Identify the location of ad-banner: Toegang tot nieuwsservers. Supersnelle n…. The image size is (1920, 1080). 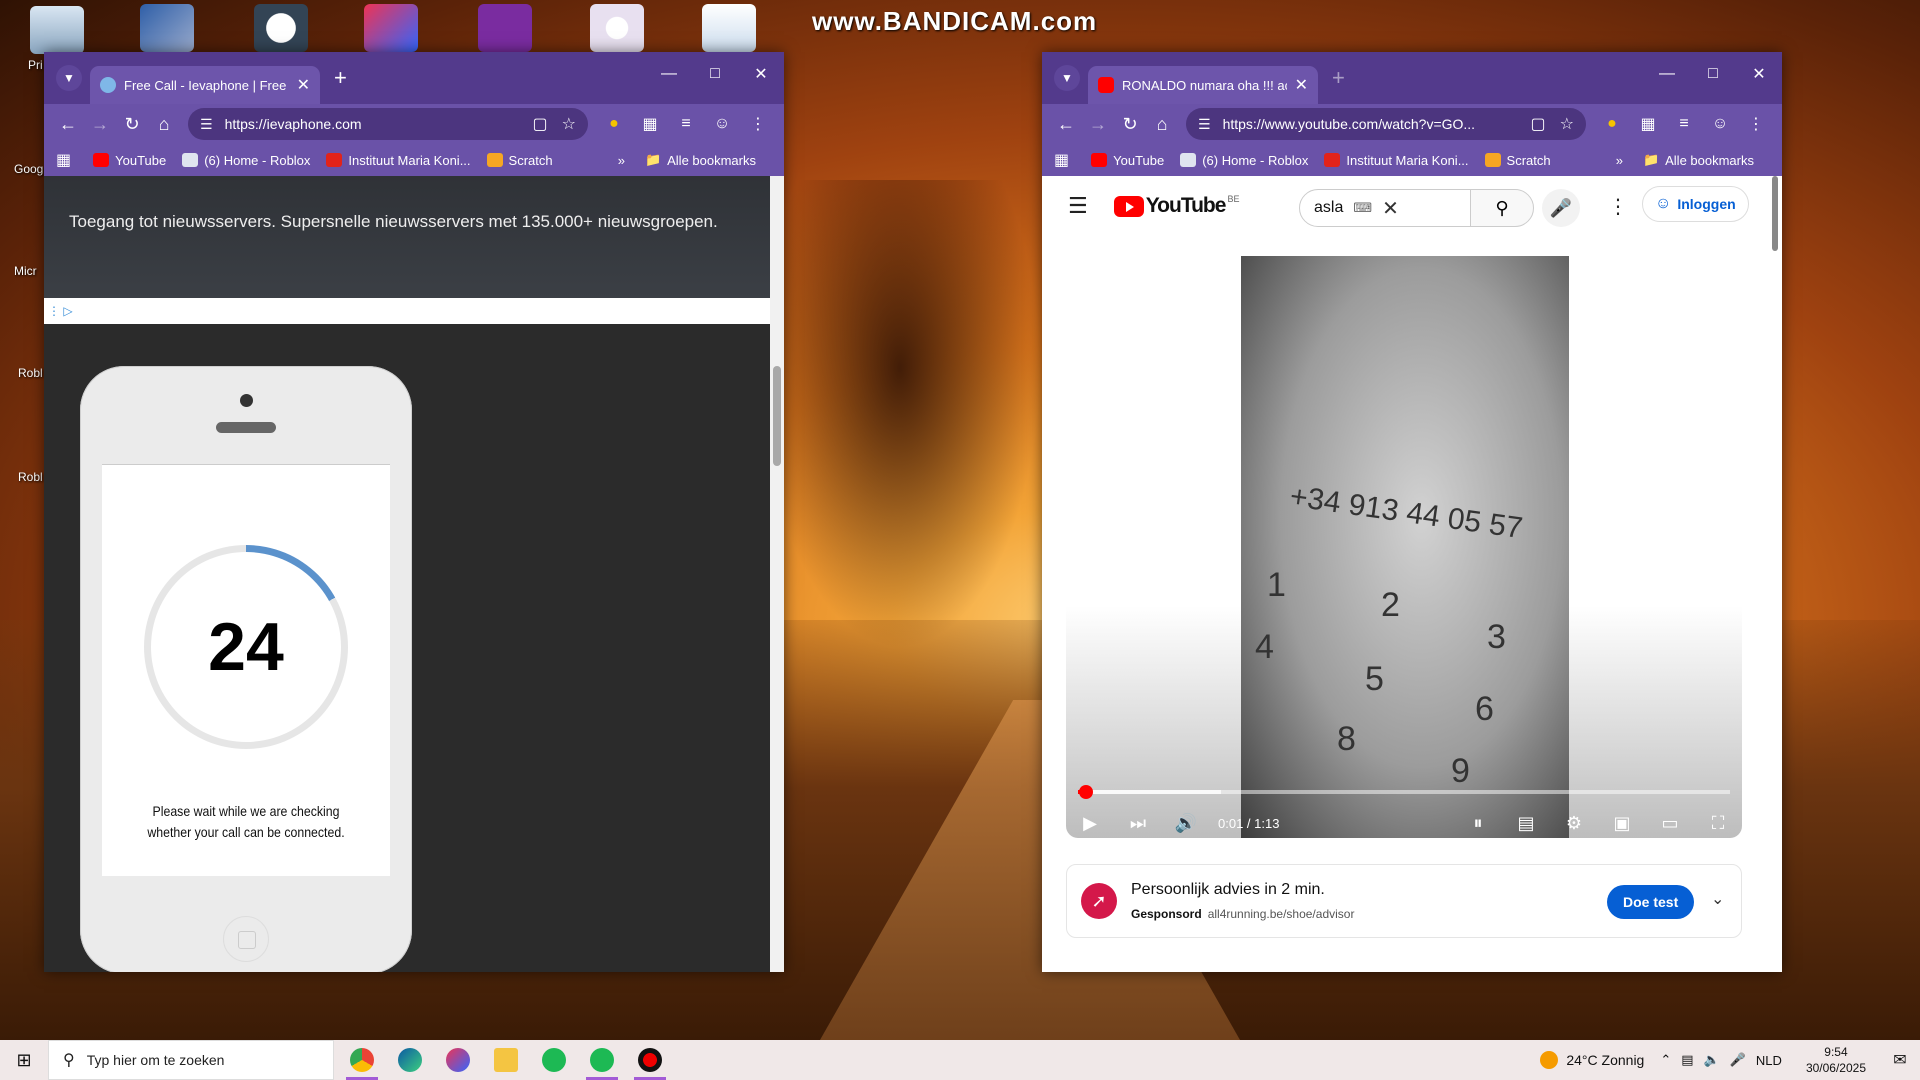
(407, 237).